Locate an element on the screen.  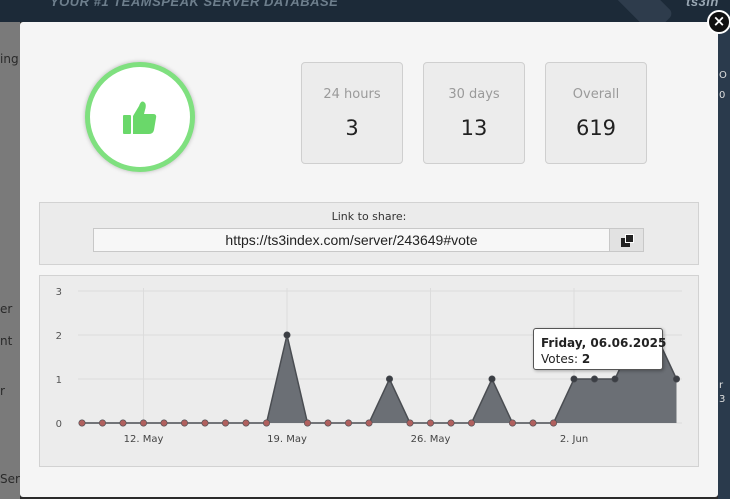
vote-badge is located at coordinates (140, 117).